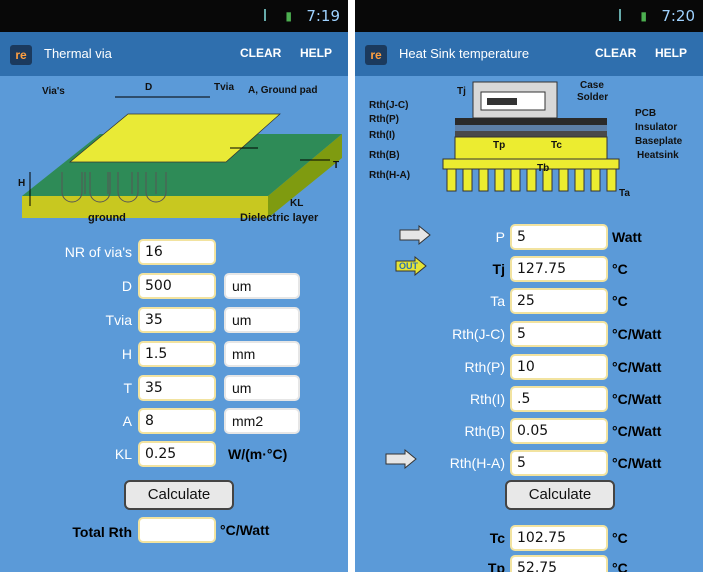 The width and height of the screenshot is (703, 572). I want to click on page-title: Heat Sink temperature, so click(464, 53).